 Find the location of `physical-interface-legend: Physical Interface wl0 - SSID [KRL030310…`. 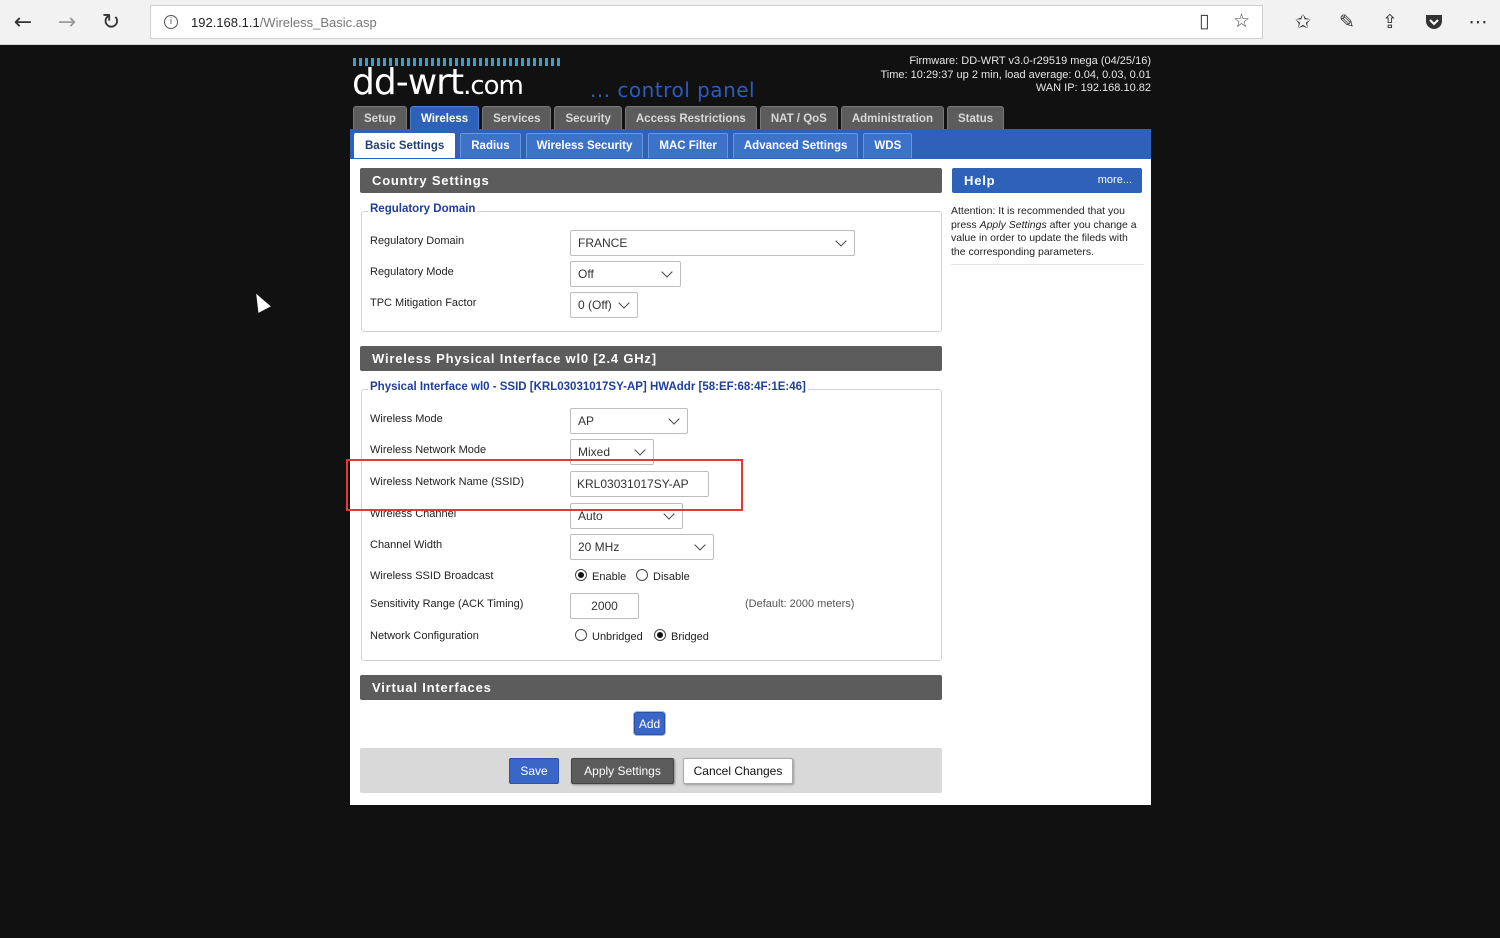

physical-interface-legend: Physical Interface wl0 - SSID [KRL030310… is located at coordinates (588, 387).